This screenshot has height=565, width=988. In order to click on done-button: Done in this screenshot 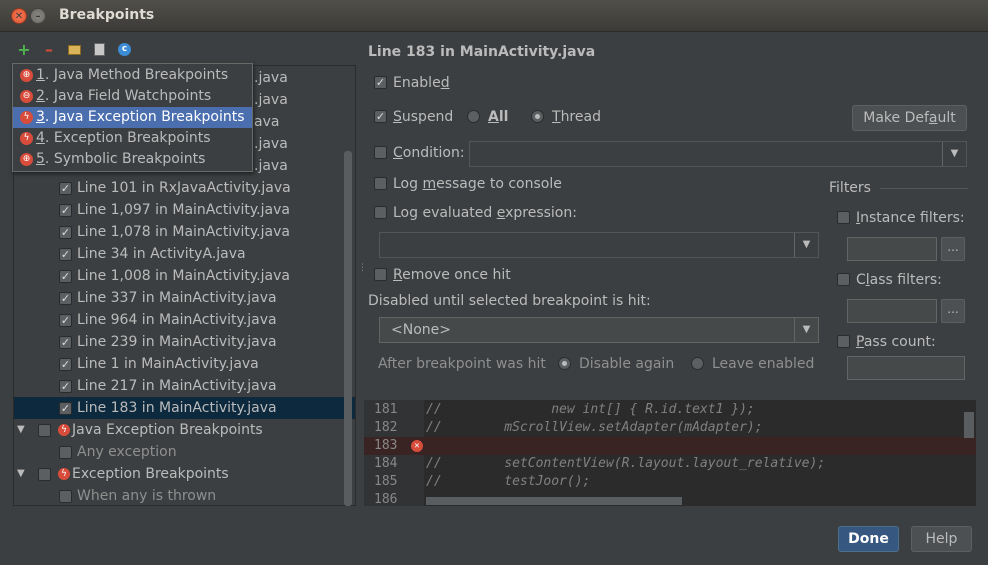, I will do `click(868, 539)`.